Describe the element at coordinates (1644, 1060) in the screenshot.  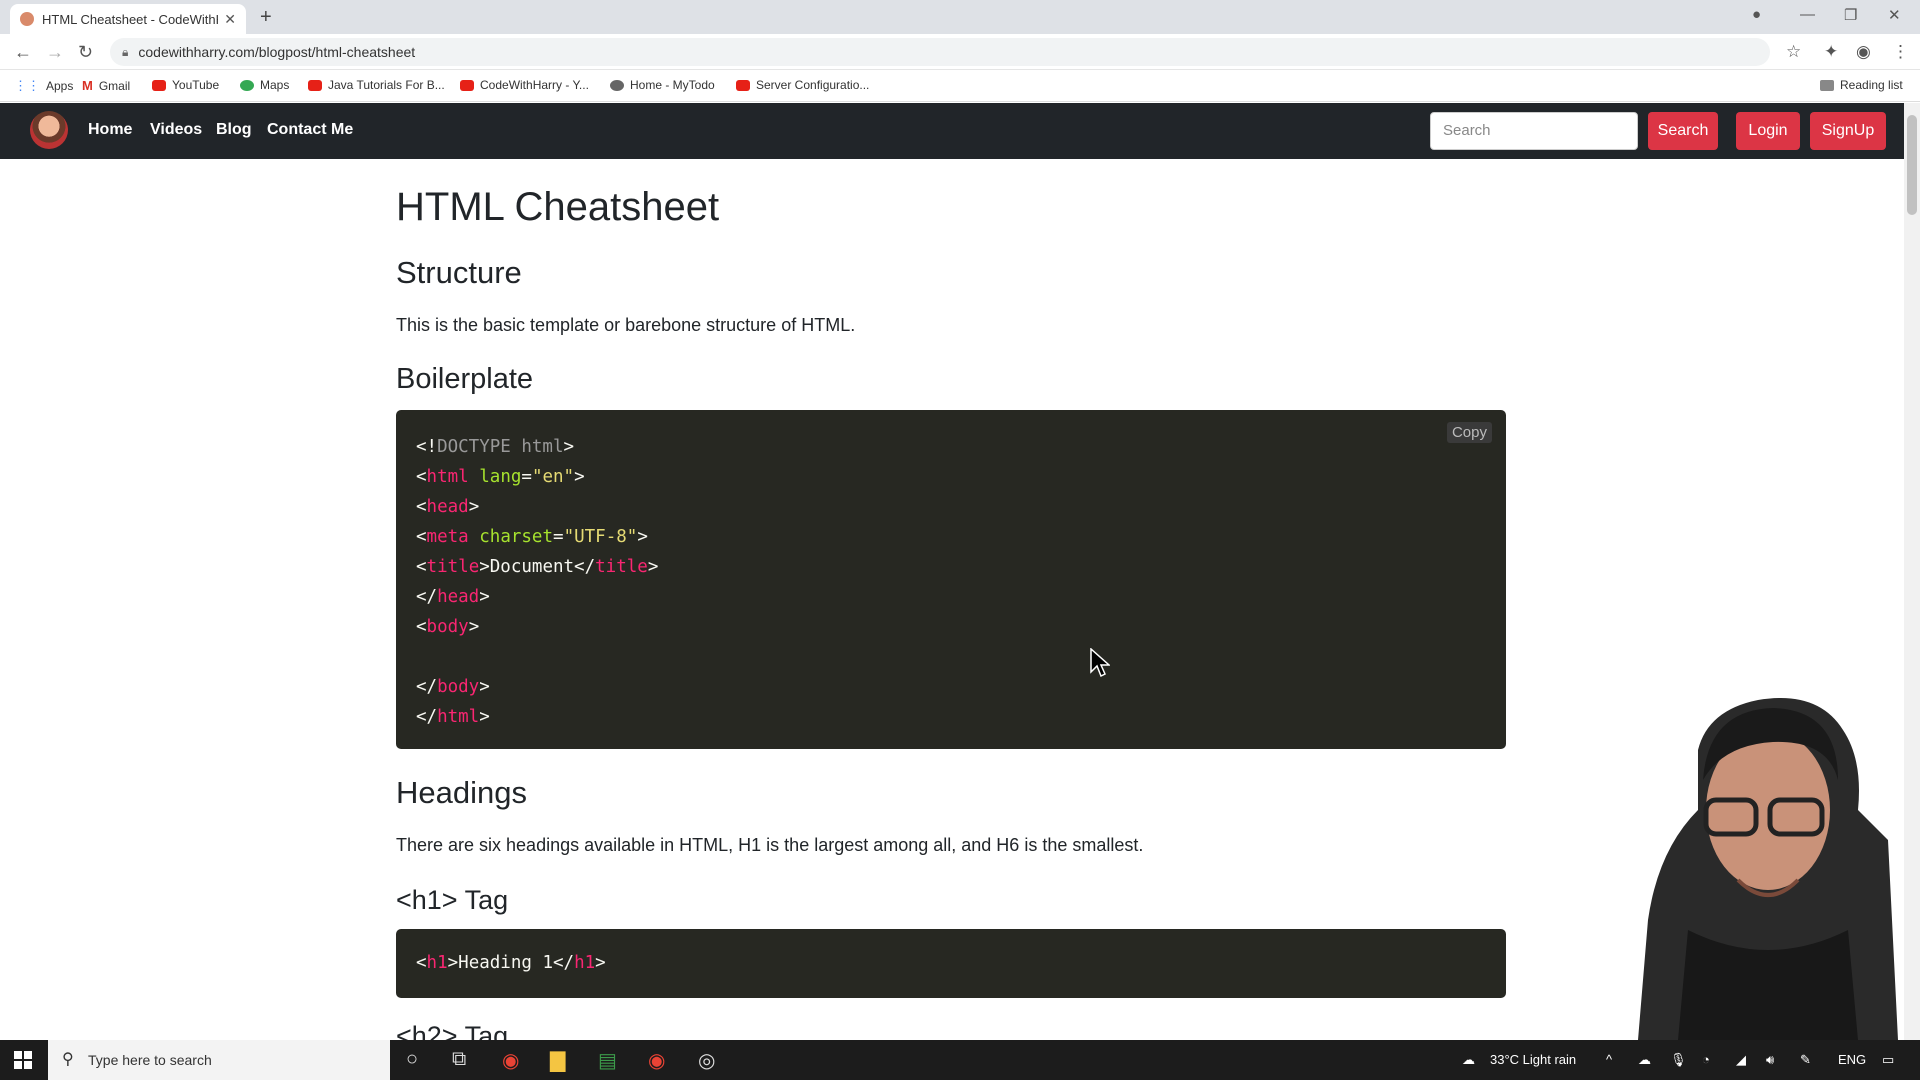
I see `onedrive-icon: ☁` at that location.